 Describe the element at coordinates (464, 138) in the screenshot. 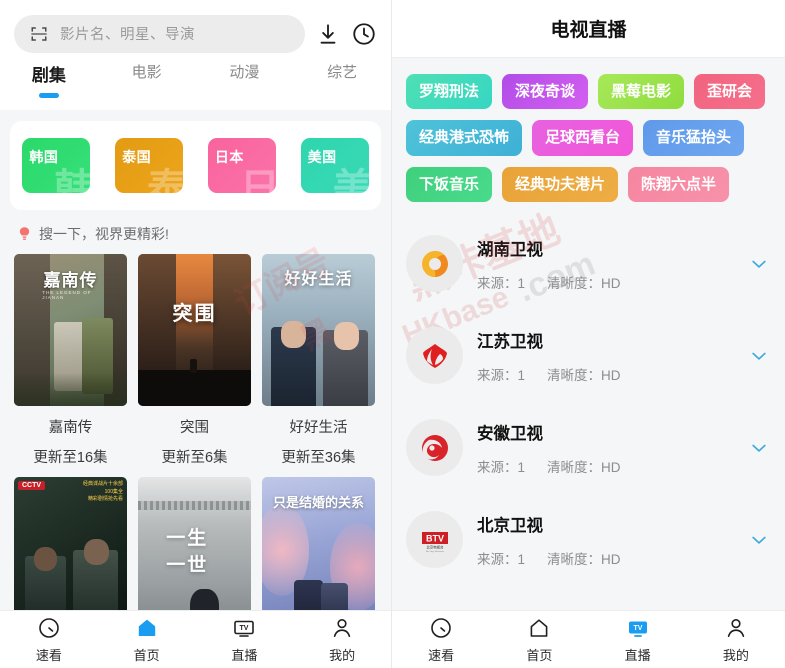

I see `tag-classic-hk-horror: 经典港式恐怖` at that location.